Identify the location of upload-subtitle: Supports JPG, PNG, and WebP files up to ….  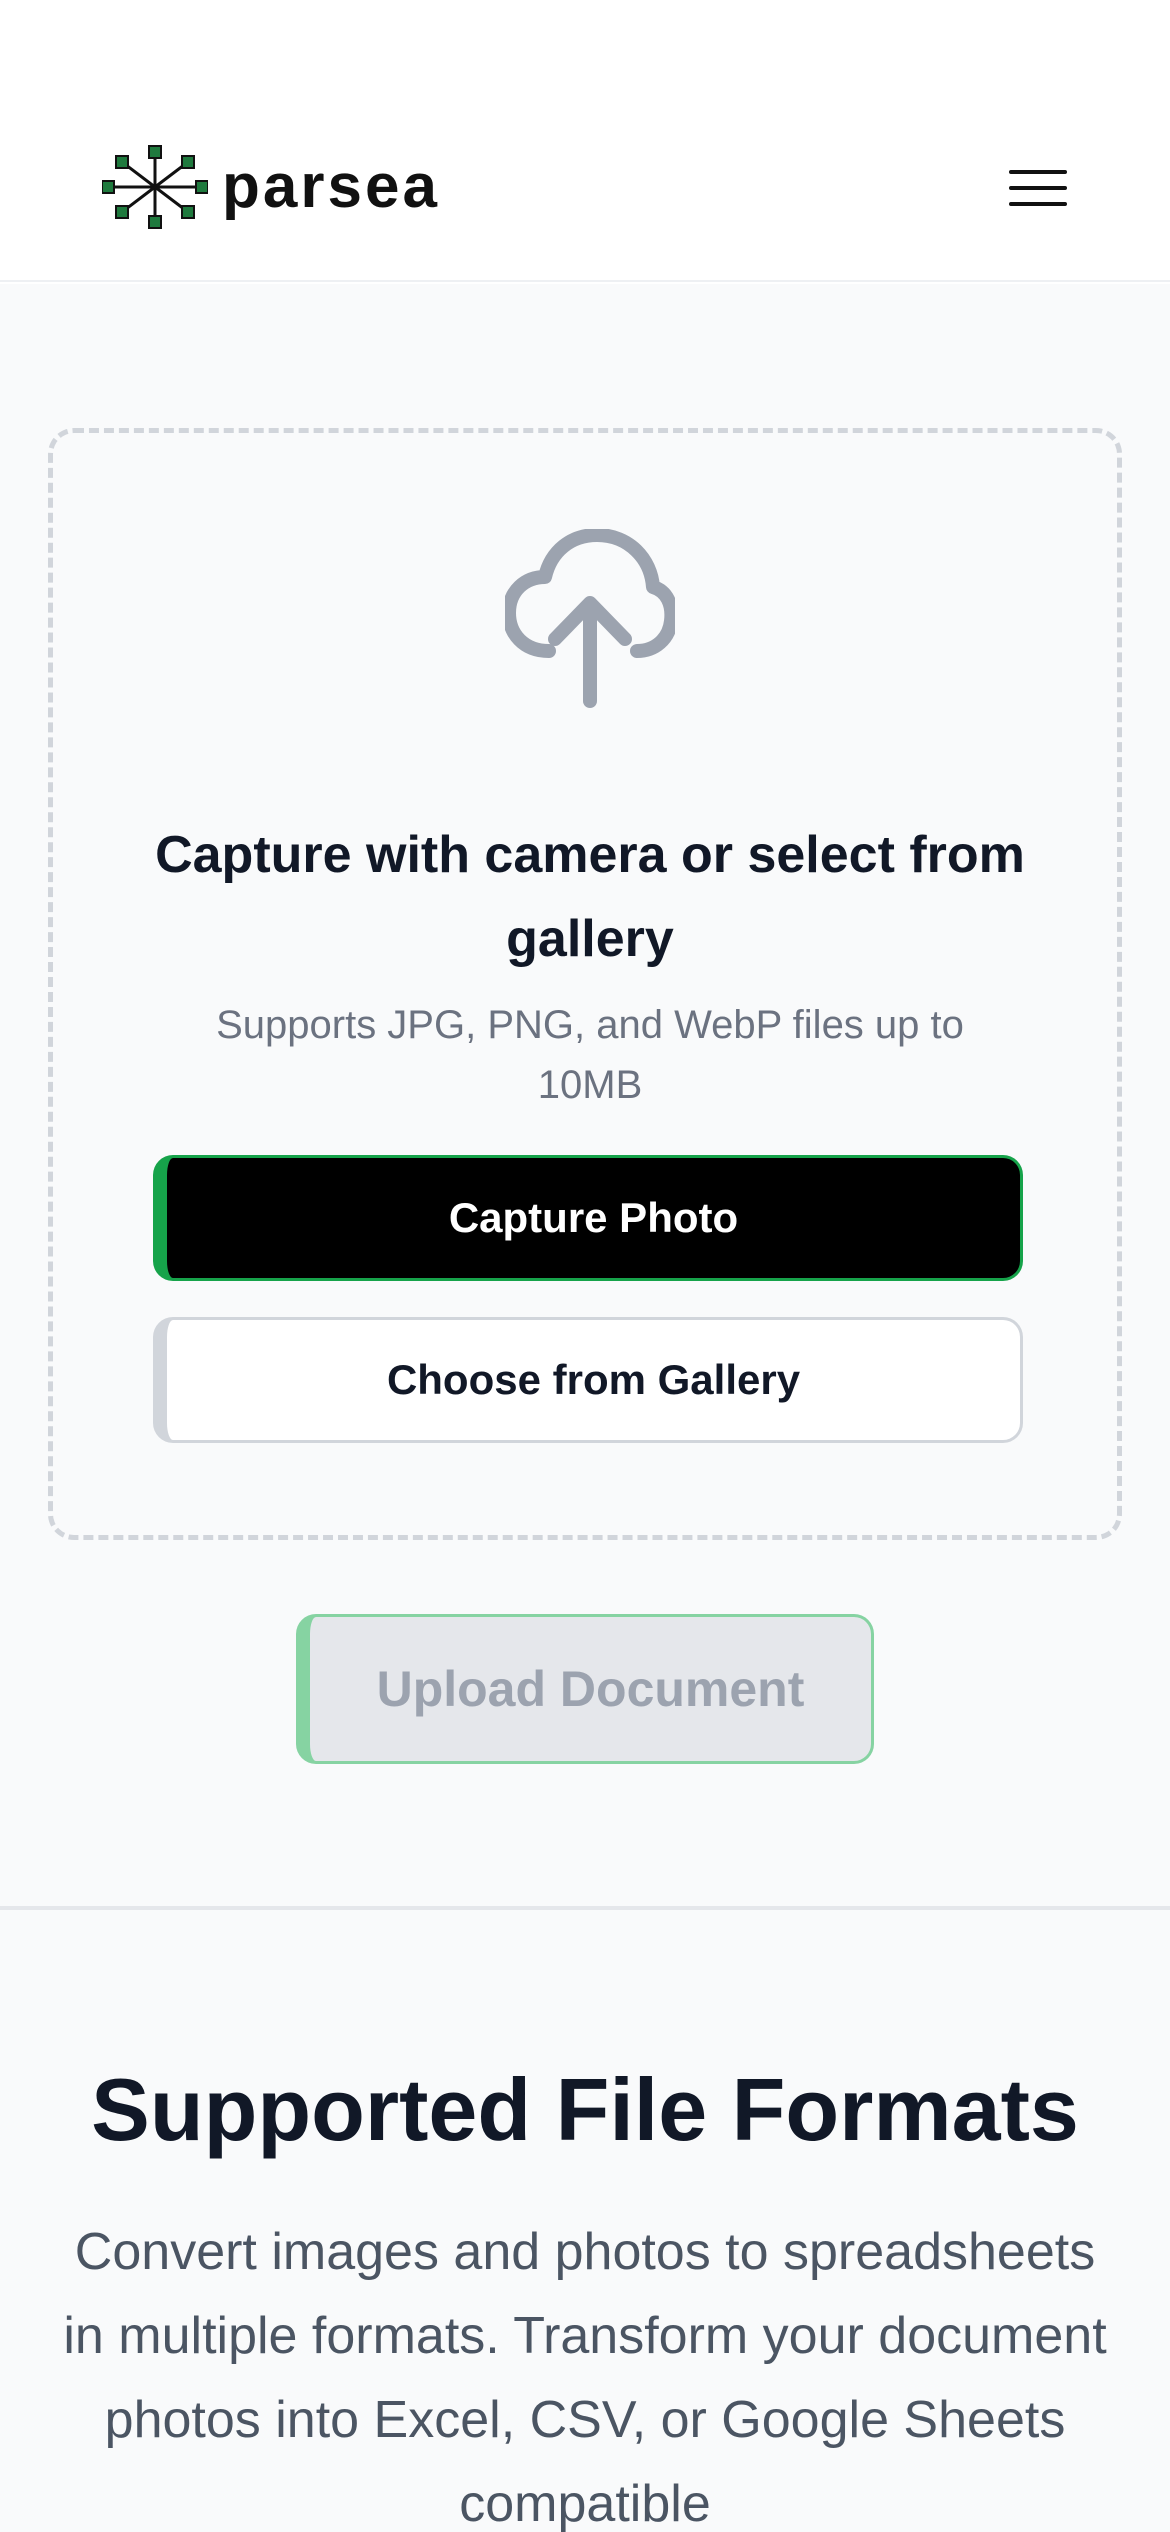
(590, 1055).